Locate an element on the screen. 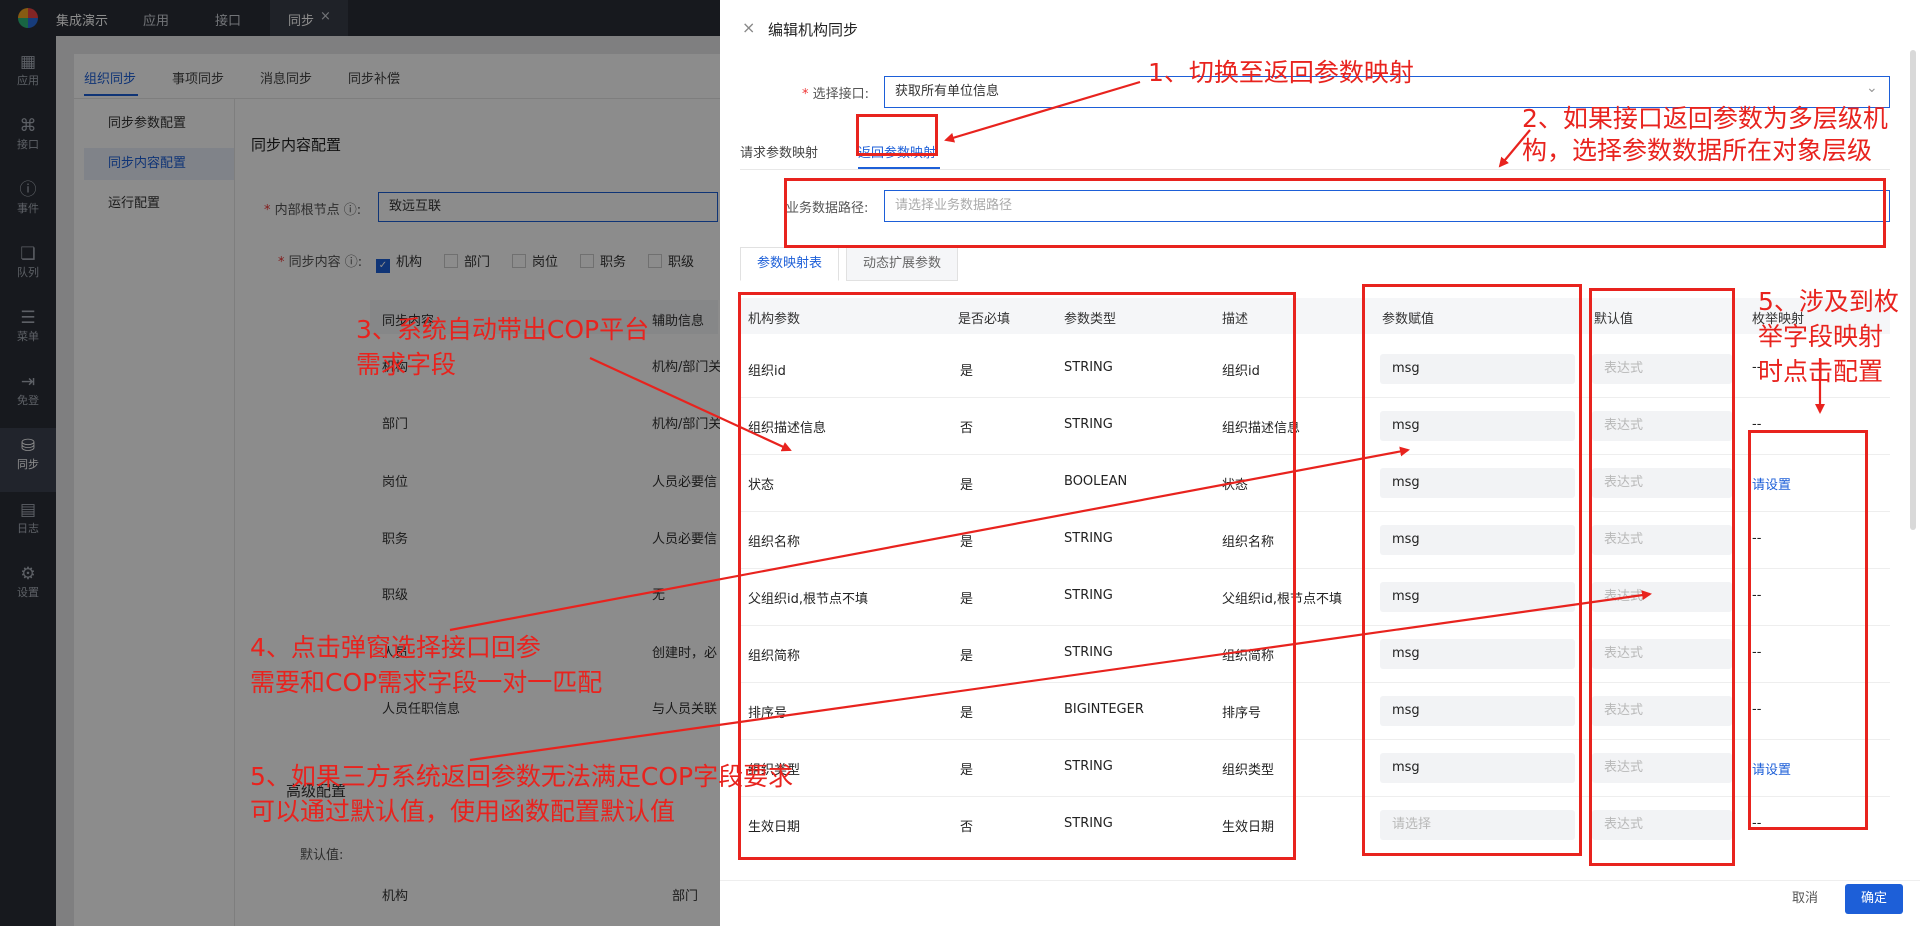 Image resolution: width=1920 pixels, height=926 pixels. annotation-note: 3、系统自动带出COP平台 is located at coordinates (503, 329).